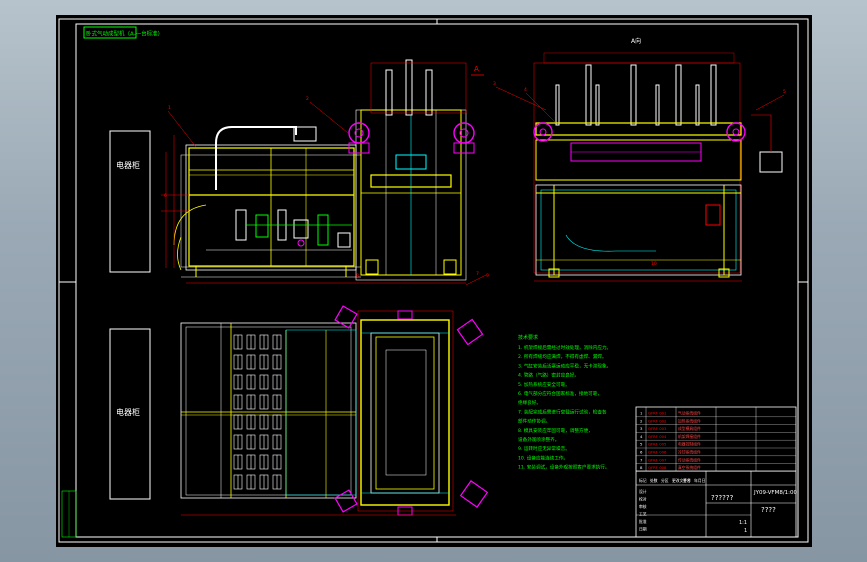 The width and height of the screenshot is (867, 562). What do you see at coordinates (689, 452) in the screenshot?
I see `title-row-cell: 冷却系统组件` at bounding box center [689, 452].